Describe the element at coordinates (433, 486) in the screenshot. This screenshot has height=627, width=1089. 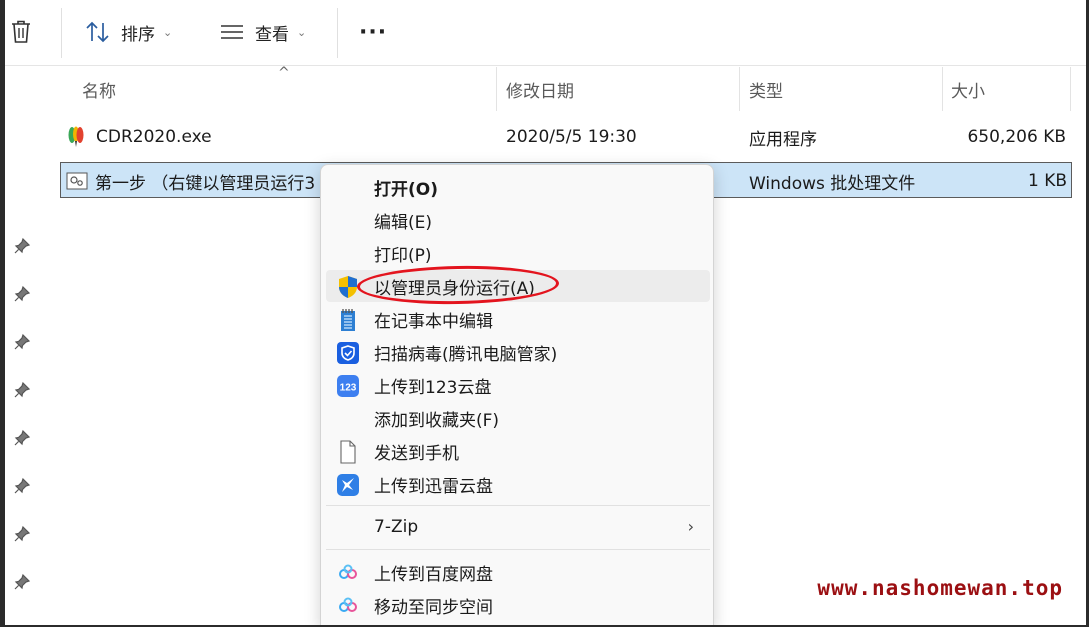
I see `menu-item-label: 上传到迅雷云盘` at that location.